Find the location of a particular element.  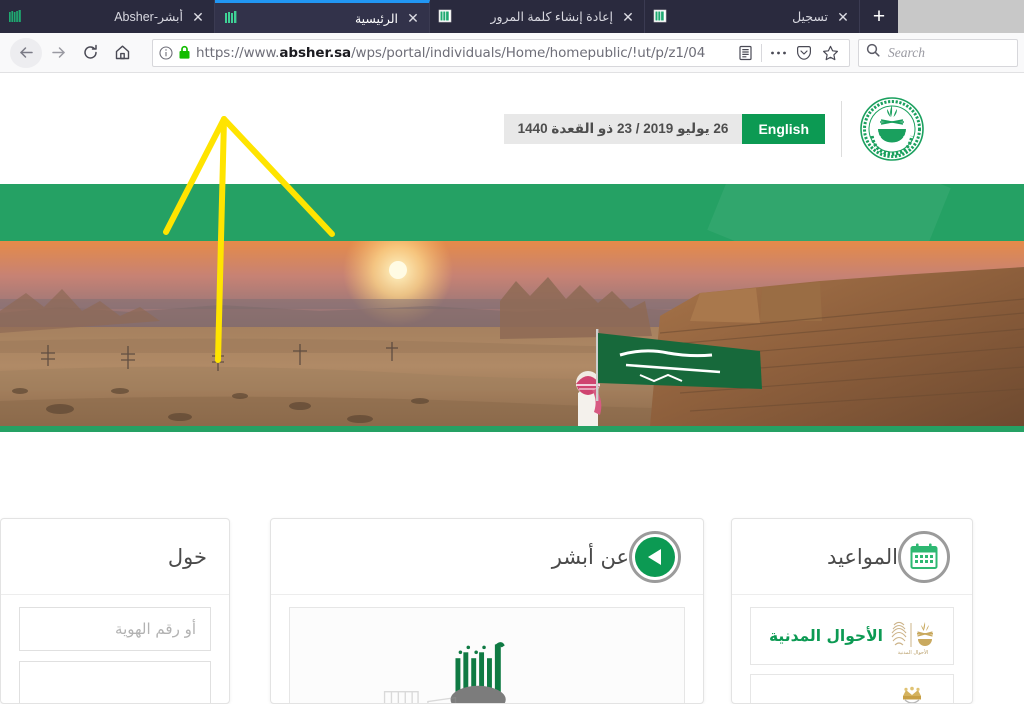

url-bar-actions is located at coordinates (787, 53).